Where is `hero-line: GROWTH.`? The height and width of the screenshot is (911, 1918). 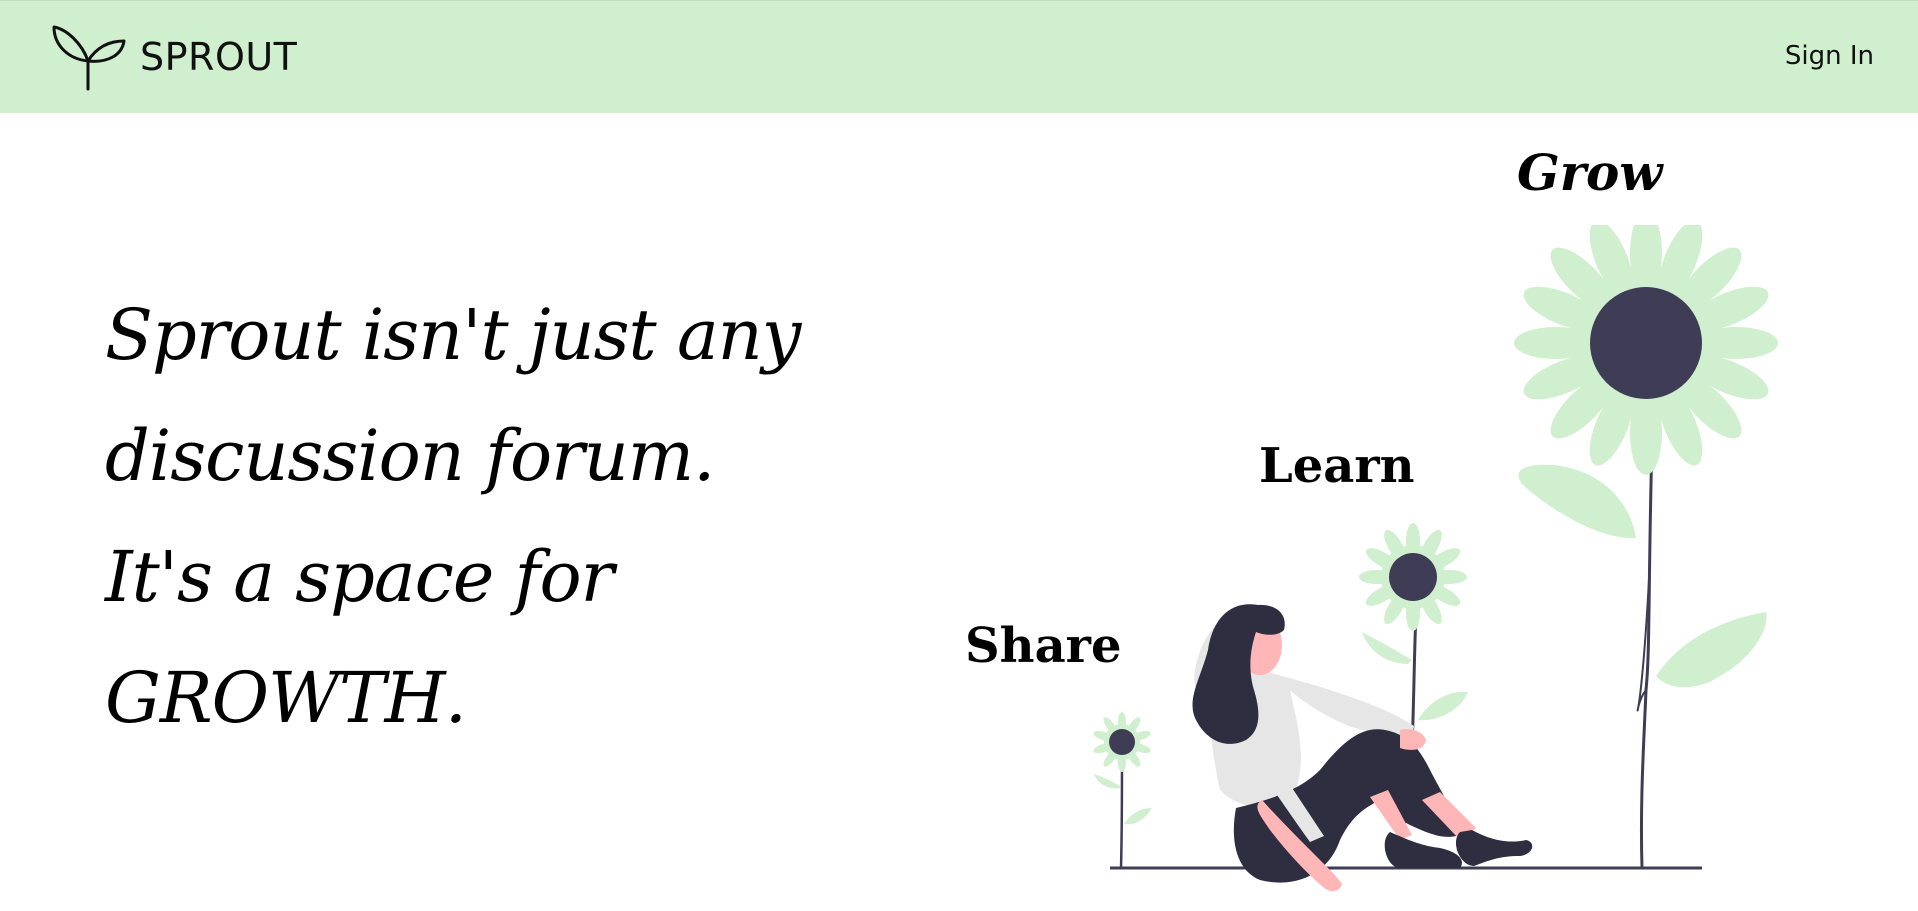
hero-line: GROWTH. is located at coordinates (286, 698).